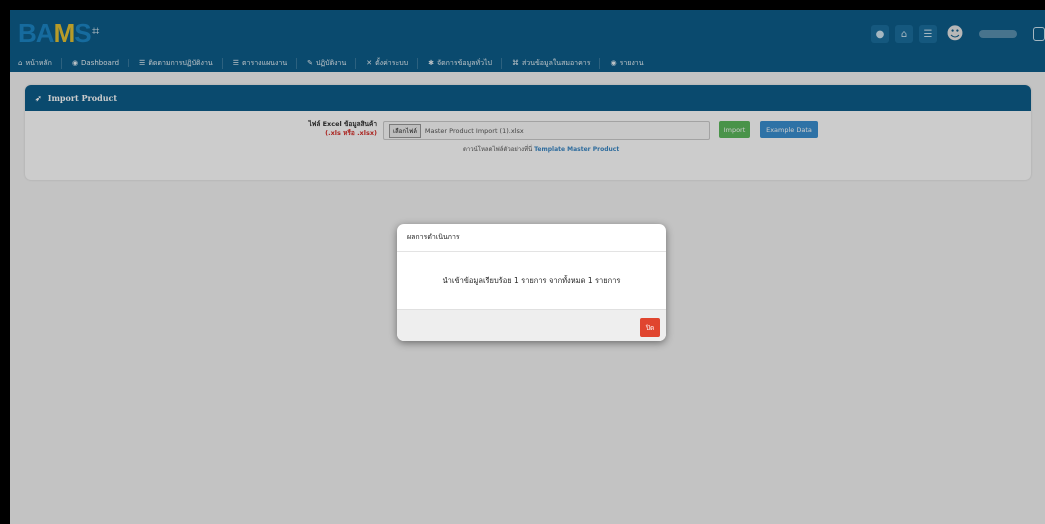 The height and width of the screenshot is (524, 1045). I want to click on modal-header: ผลการดำเนินการ, so click(531, 238).